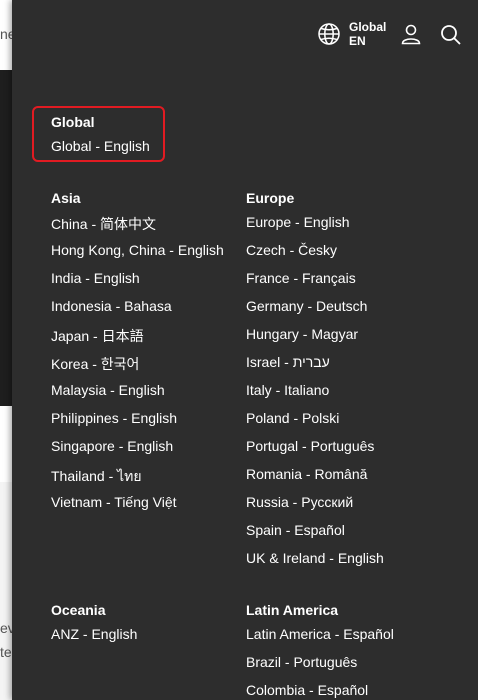 This screenshot has height=700, width=478. Describe the element at coordinates (66, 198) in the screenshot. I see `section-heading-asia: Asia` at that location.